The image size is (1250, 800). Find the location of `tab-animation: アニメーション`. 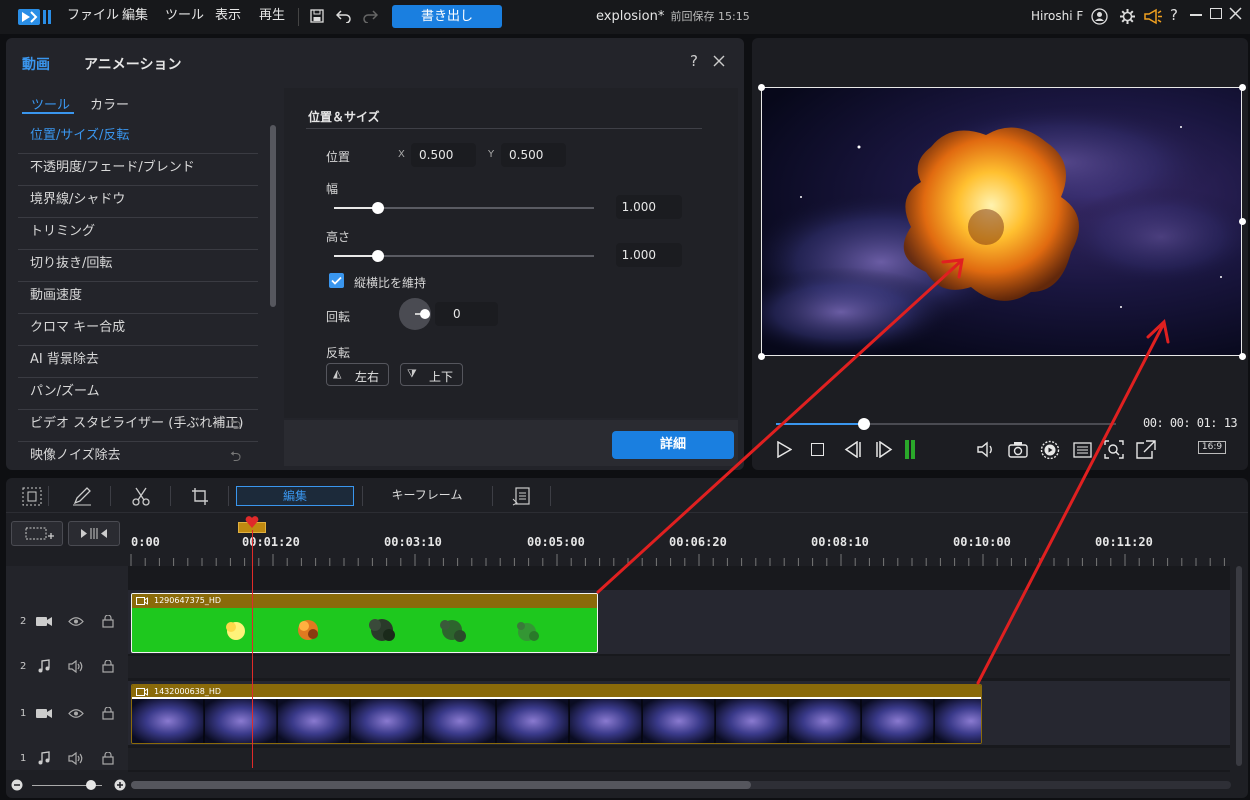

tab-animation: アニメーション is located at coordinates (132, 64).